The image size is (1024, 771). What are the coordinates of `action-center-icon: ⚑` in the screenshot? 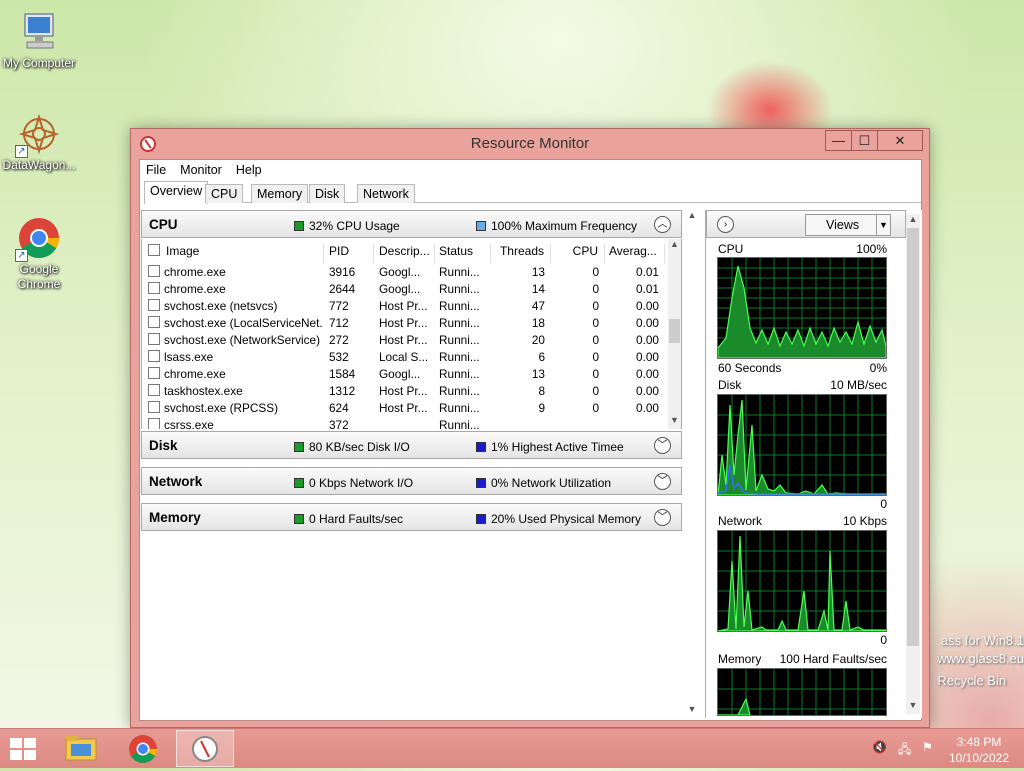 It's located at (927, 747).